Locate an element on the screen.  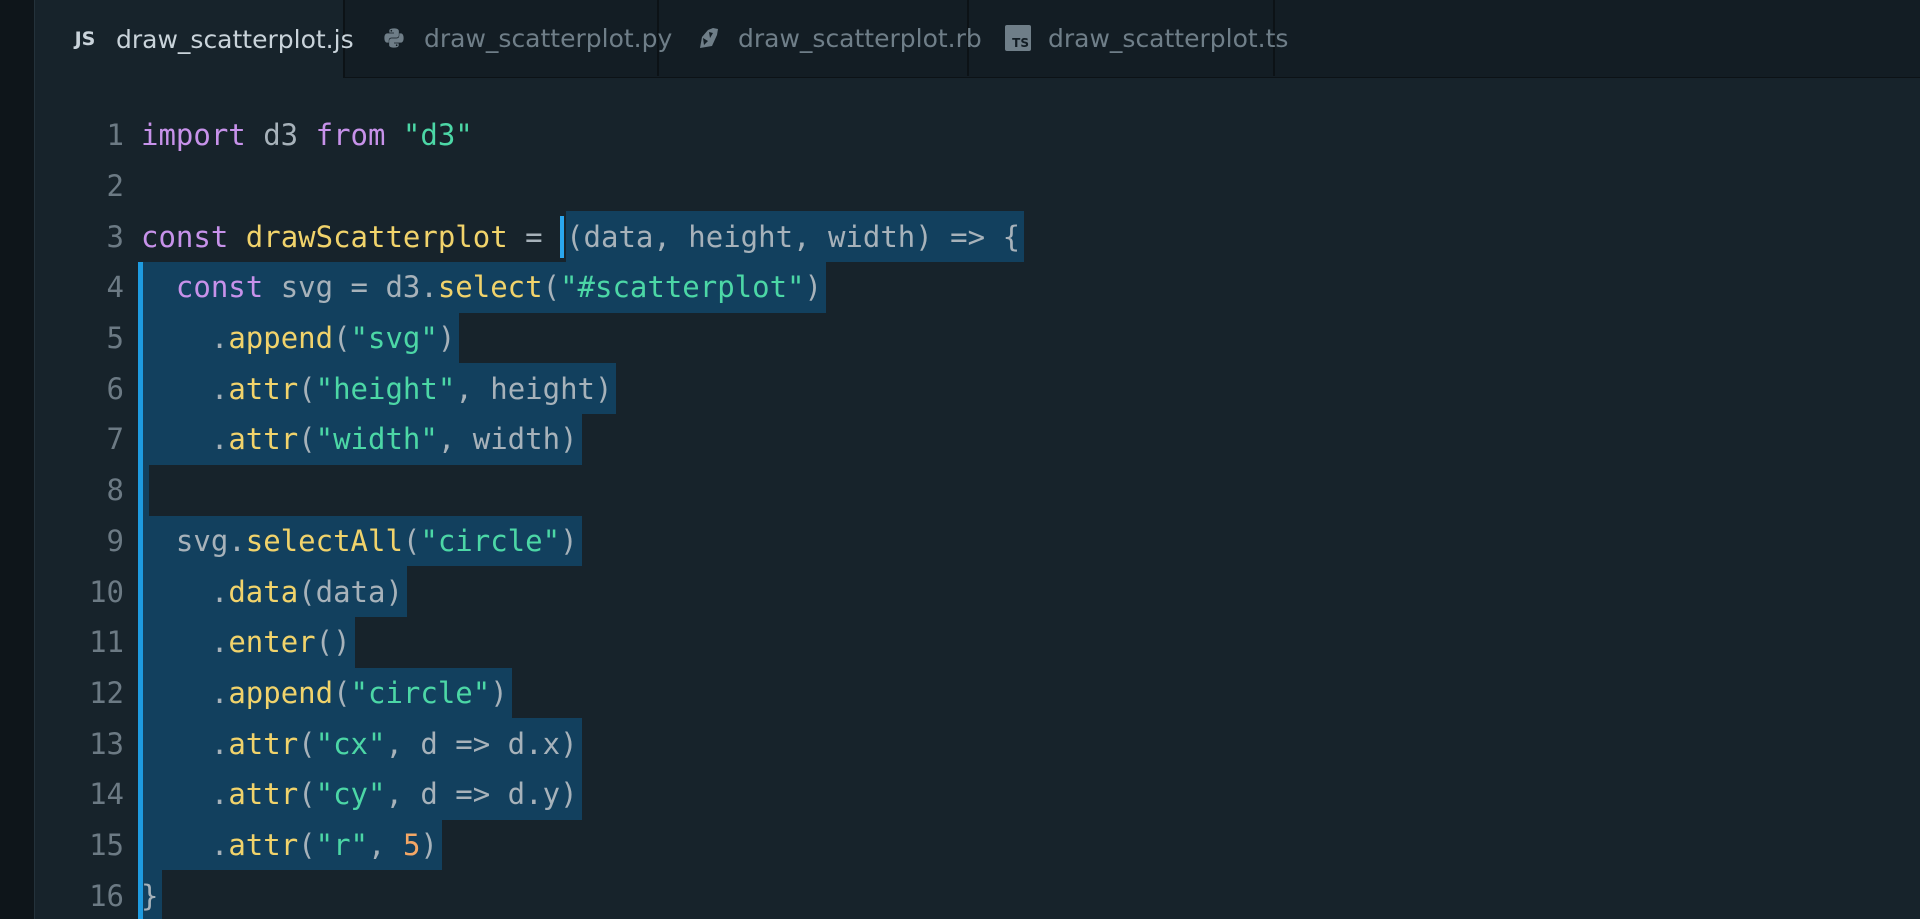
code-text: . append("svg") is located at coordinates (298, 338).